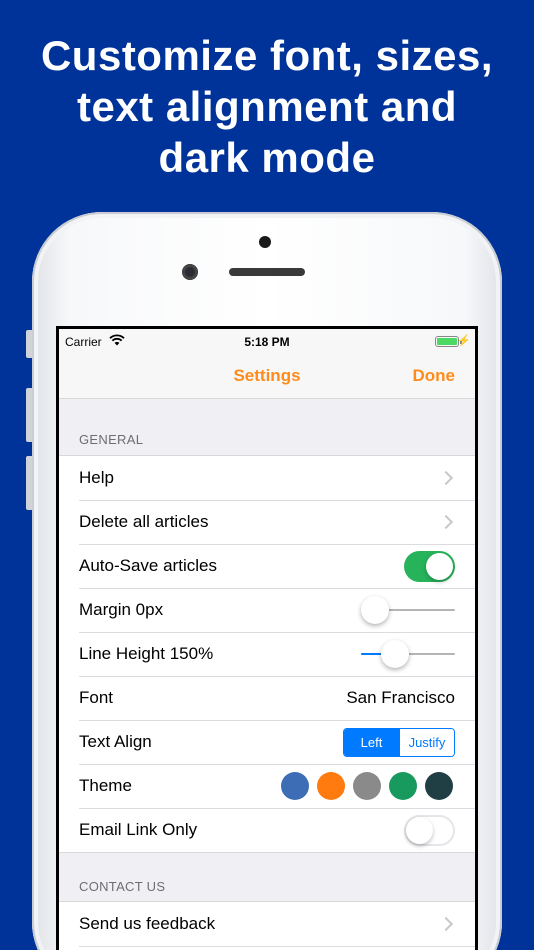 The height and width of the screenshot is (950, 534). I want to click on status-bar: Carrier 5:18 PM ⚡, so click(267, 341).